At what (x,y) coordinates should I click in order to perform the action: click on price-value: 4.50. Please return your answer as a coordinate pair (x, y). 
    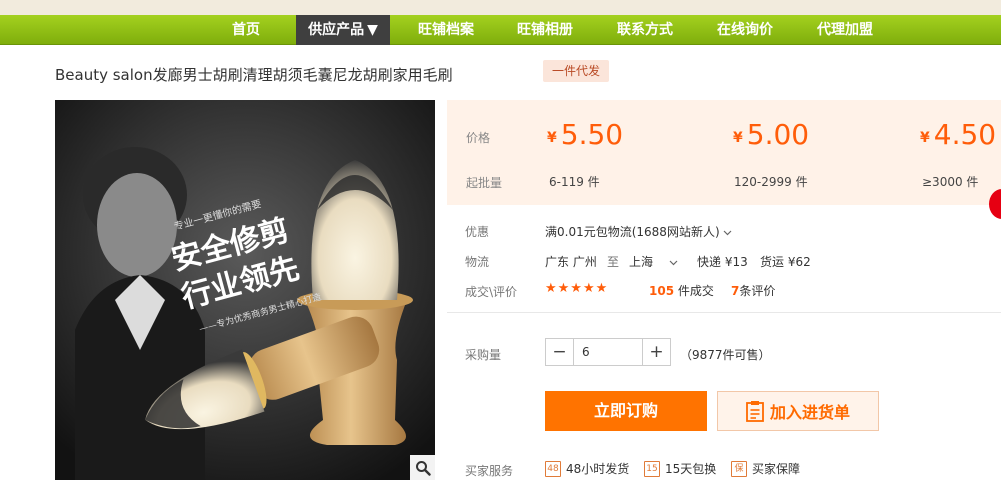
    Looking at the image, I should click on (965, 134).